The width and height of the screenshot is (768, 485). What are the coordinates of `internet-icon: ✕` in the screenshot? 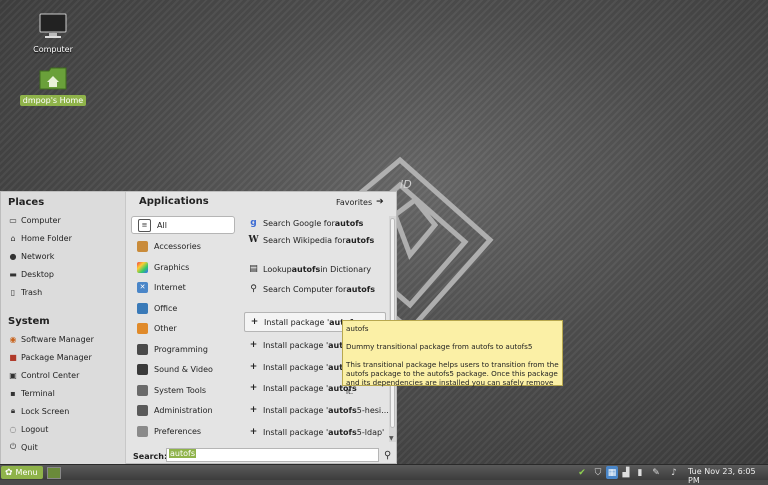 It's located at (142, 287).